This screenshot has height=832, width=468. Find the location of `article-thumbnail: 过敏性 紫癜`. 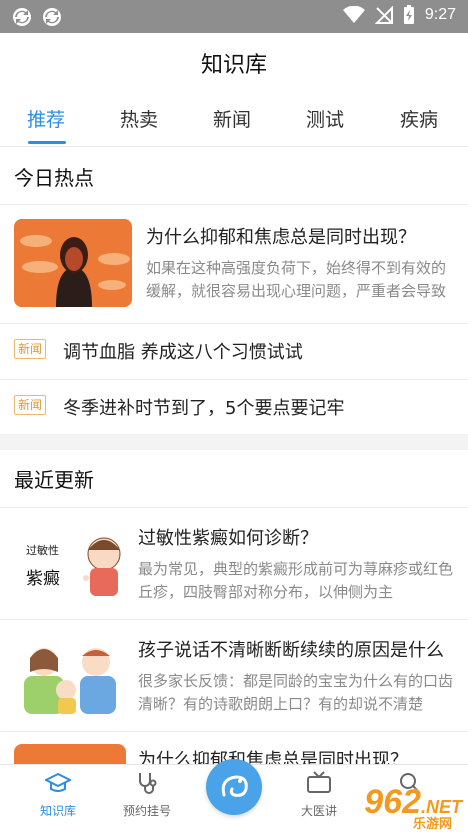

article-thumbnail: 过敏性 紫癜 is located at coordinates (70, 562).